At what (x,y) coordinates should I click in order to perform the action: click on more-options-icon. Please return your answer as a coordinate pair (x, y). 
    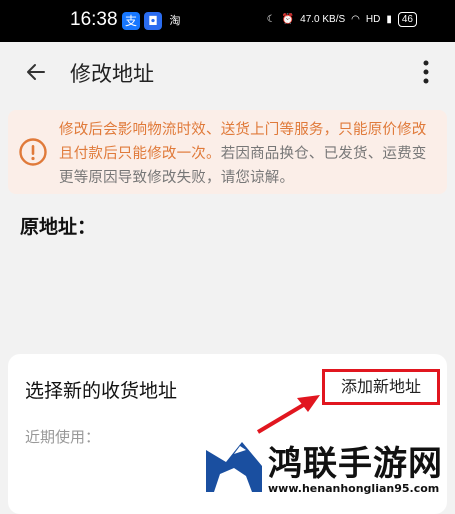
    Looking at the image, I should click on (426, 72).